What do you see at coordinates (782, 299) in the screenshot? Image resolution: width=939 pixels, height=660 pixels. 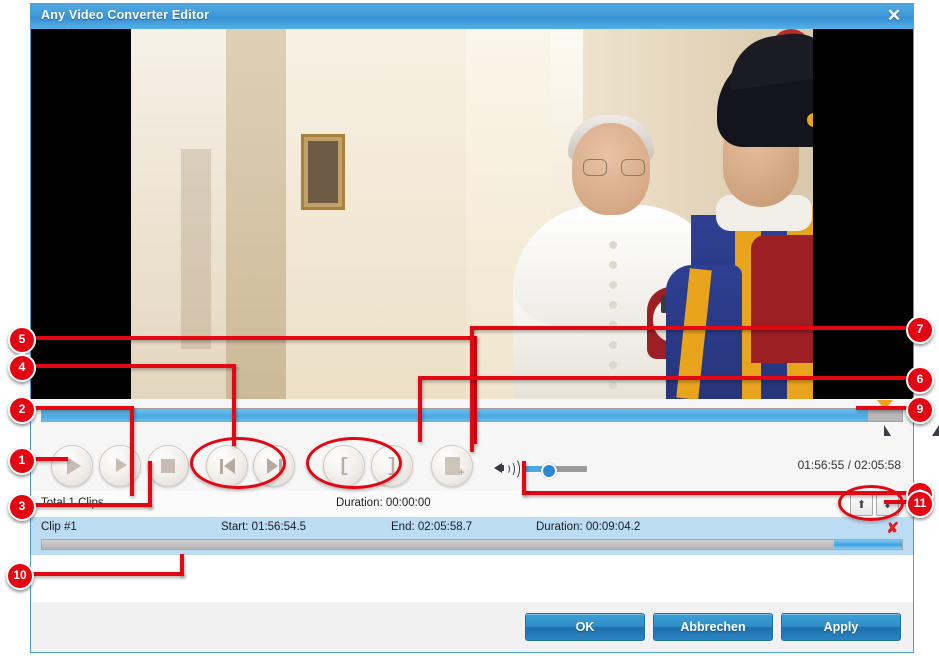 I see `figure-guard-red-panel` at bounding box center [782, 299].